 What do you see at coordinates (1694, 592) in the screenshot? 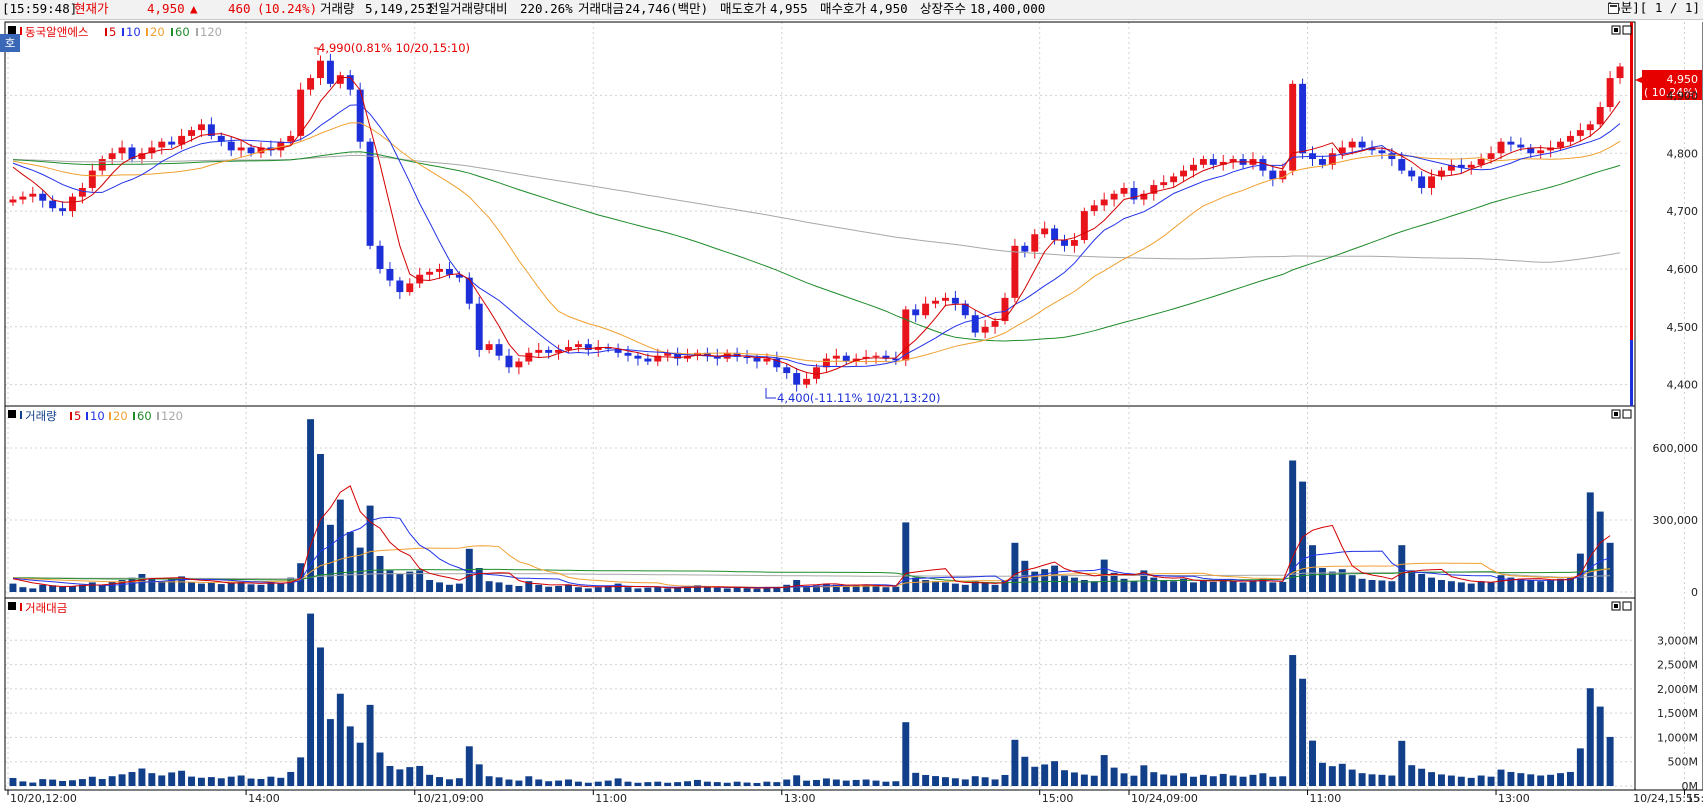
I see `volume-axis-tick: 0` at bounding box center [1694, 592].